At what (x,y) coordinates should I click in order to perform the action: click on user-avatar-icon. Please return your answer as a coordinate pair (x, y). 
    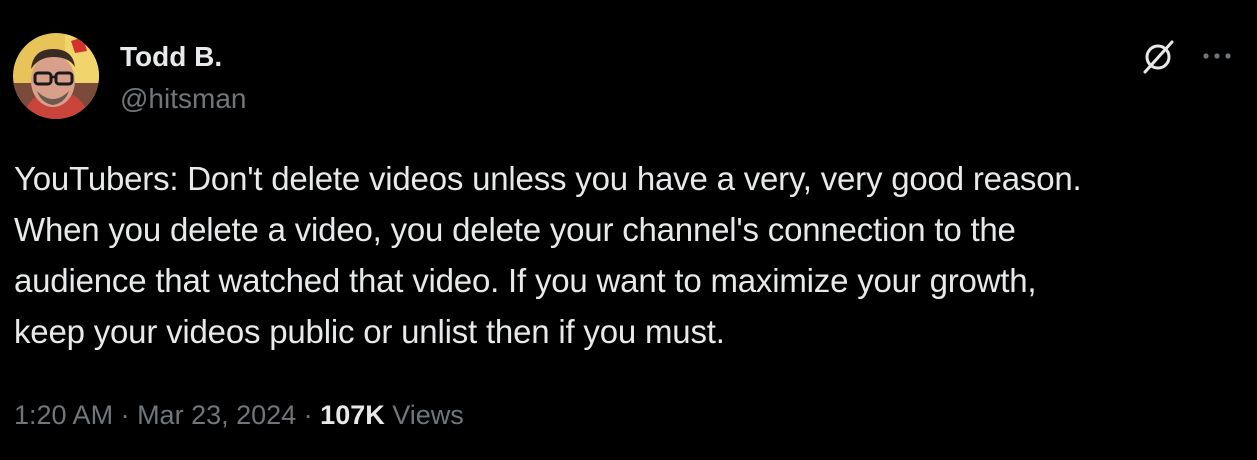
    Looking at the image, I should click on (56, 76).